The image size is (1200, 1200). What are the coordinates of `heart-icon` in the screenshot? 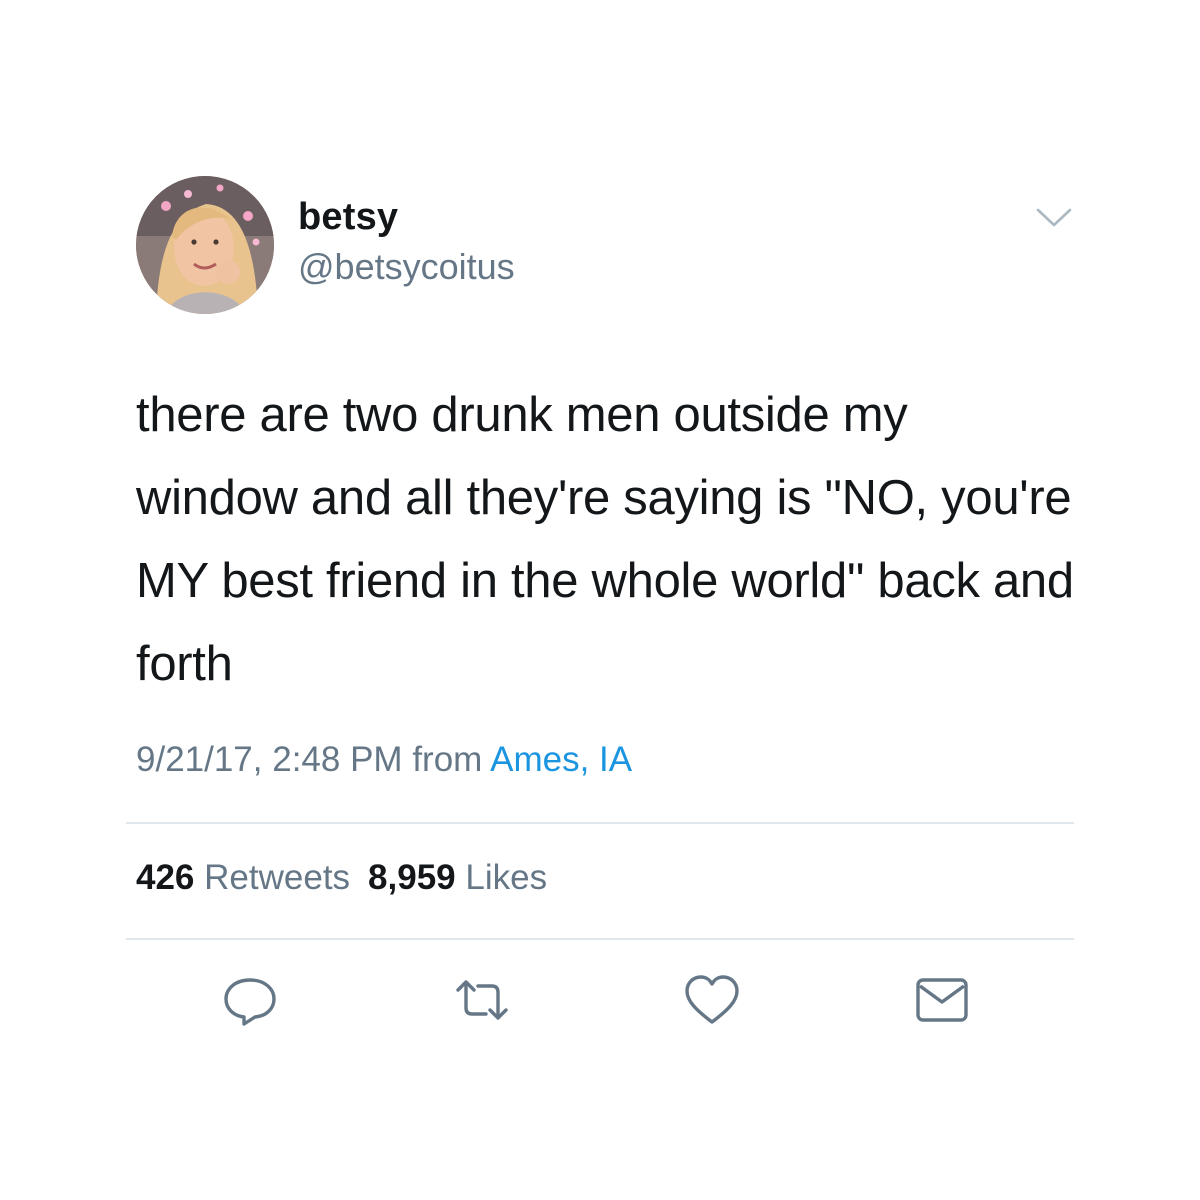 It's located at (712, 999).